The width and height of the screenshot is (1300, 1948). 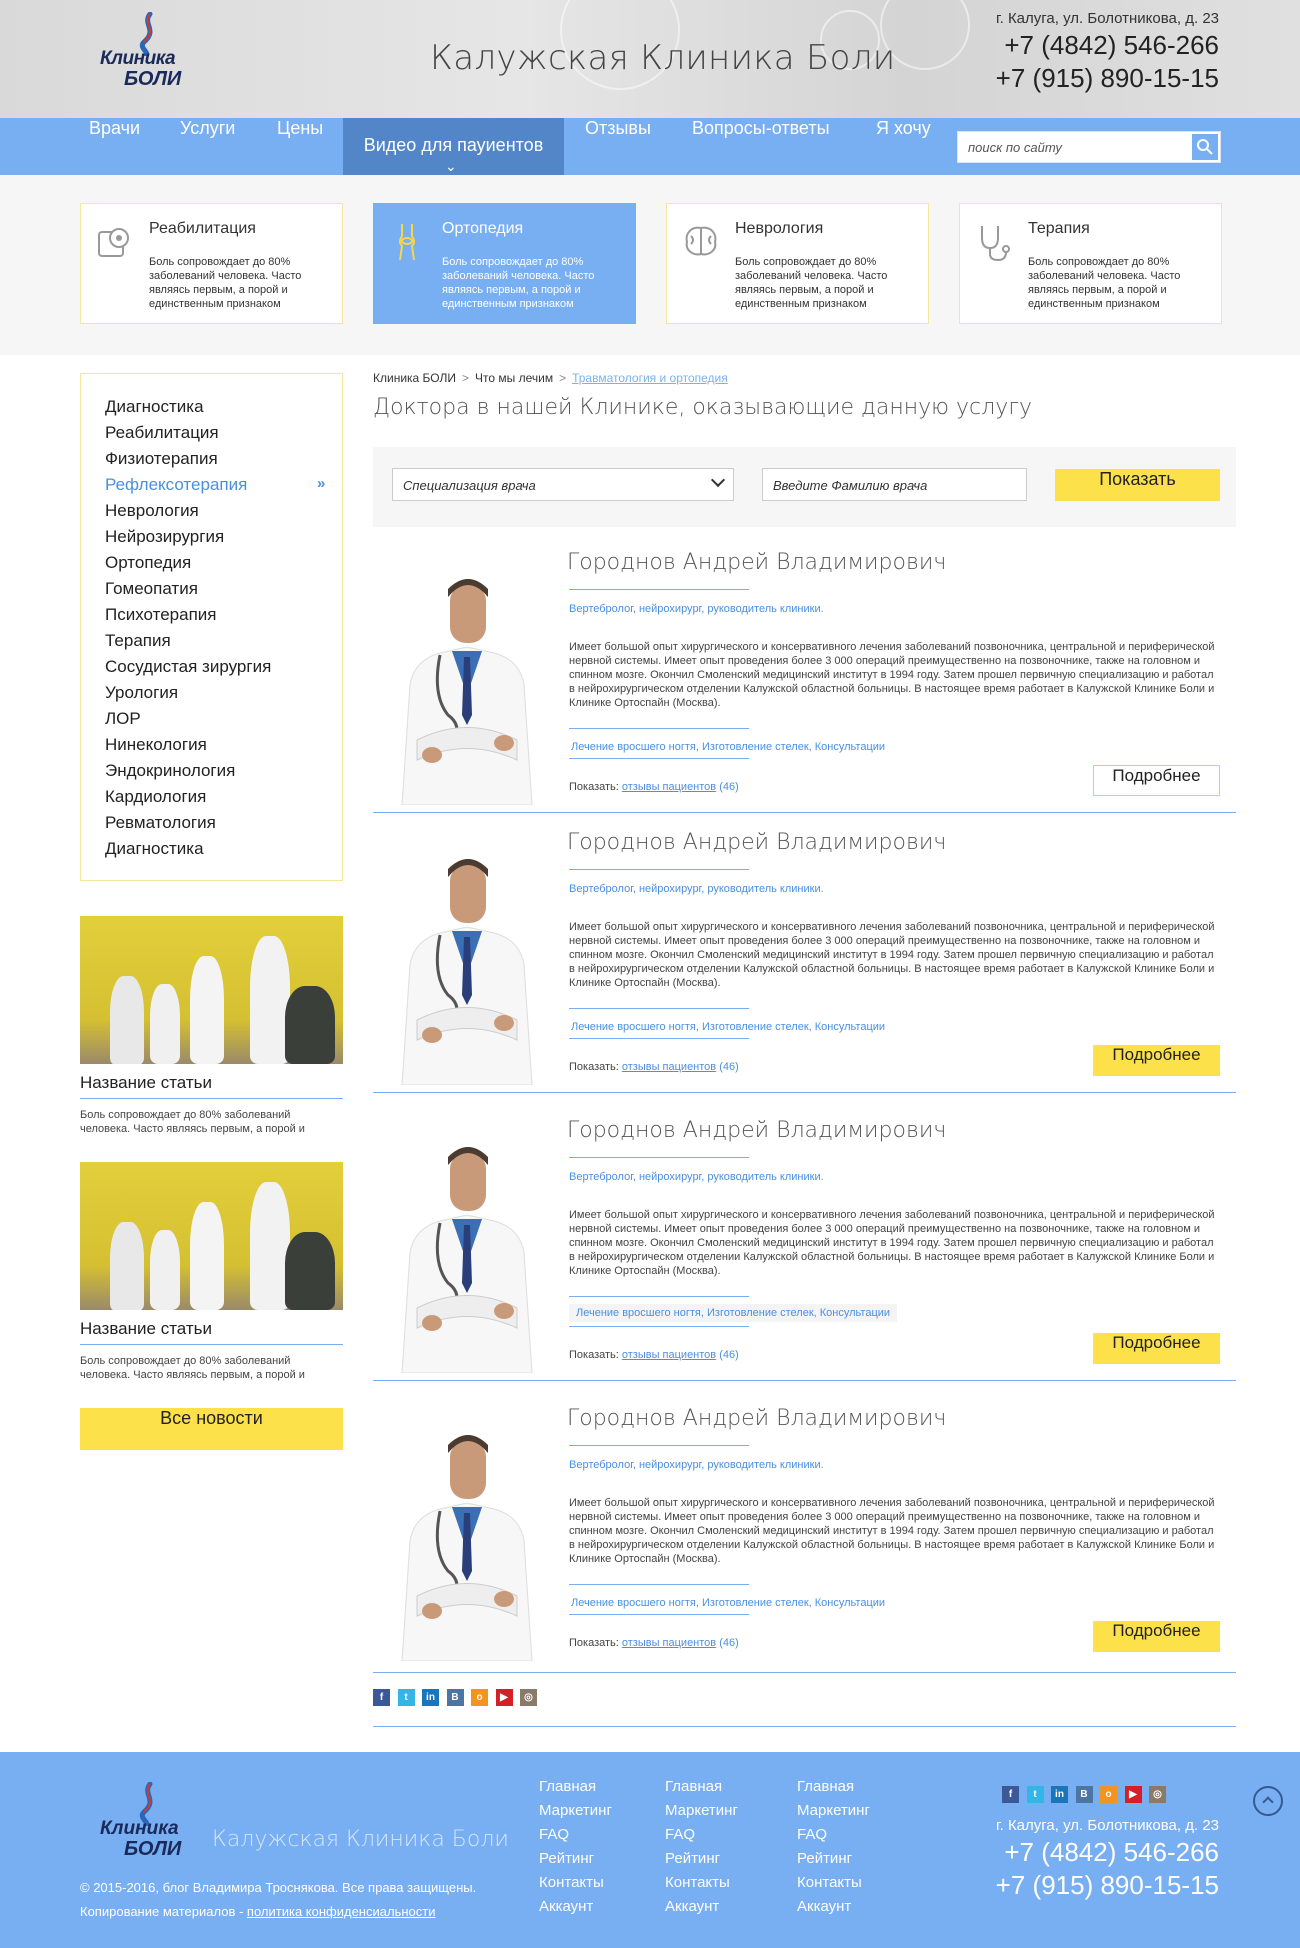 I want to click on nav-item-i-want: Я хочу, so click(x=903, y=146).